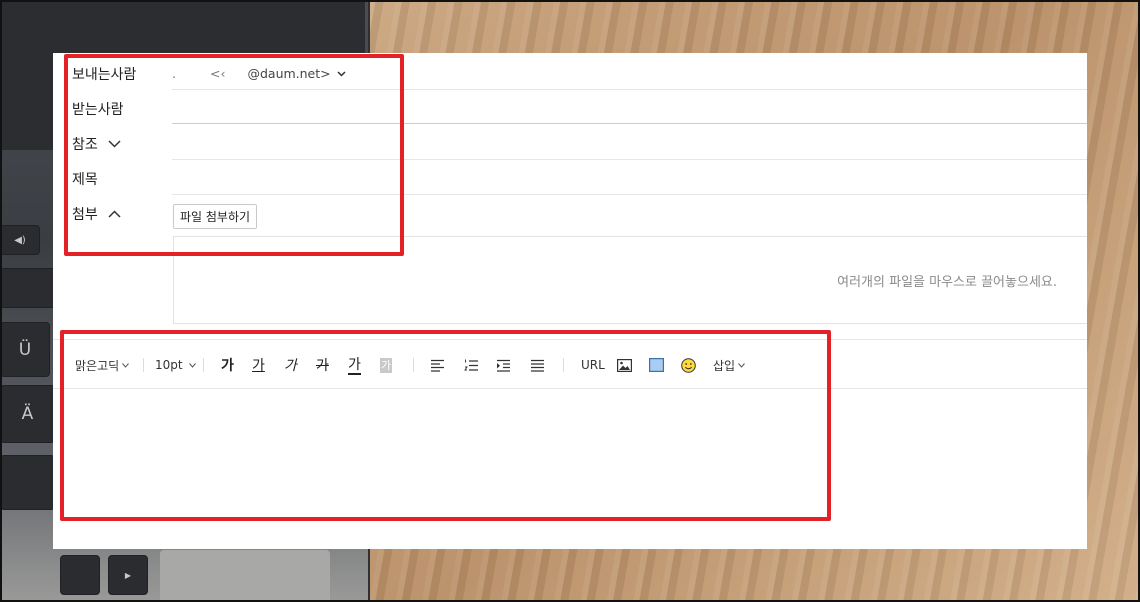 This screenshot has width=1140, height=602. I want to click on laptop-key: Ü, so click(25, 349).